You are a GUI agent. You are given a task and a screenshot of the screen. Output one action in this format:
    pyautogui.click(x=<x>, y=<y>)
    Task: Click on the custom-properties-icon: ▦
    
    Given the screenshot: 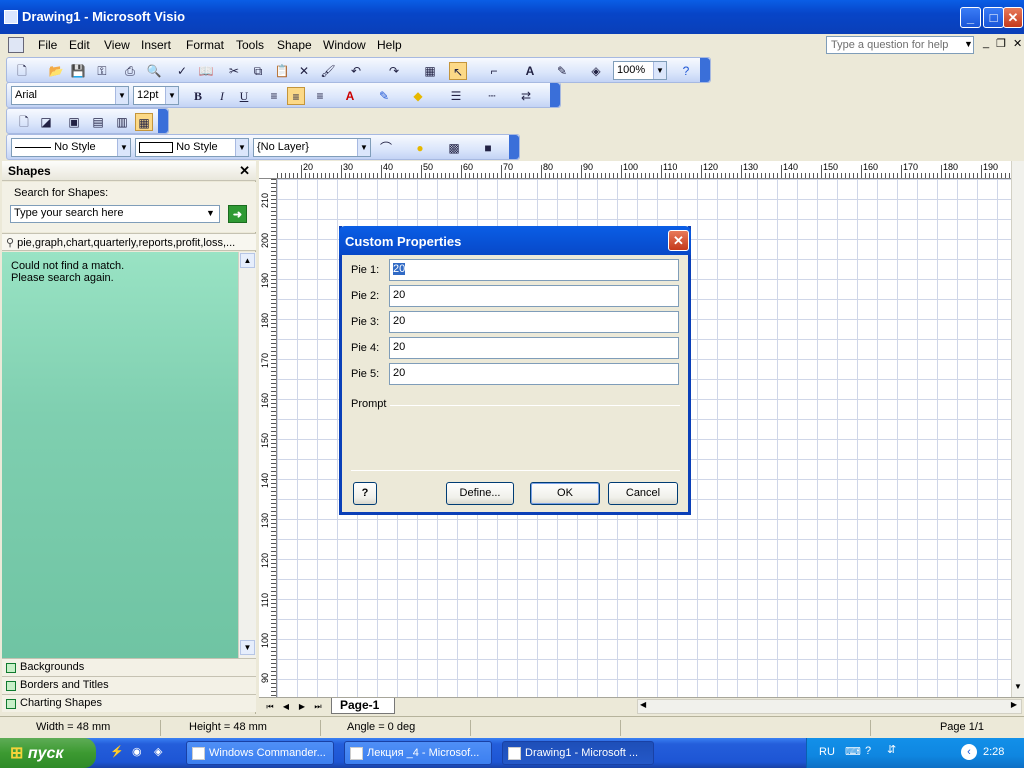 What is the action you would take?
    pyautogui.click(x=144, y=122)
    